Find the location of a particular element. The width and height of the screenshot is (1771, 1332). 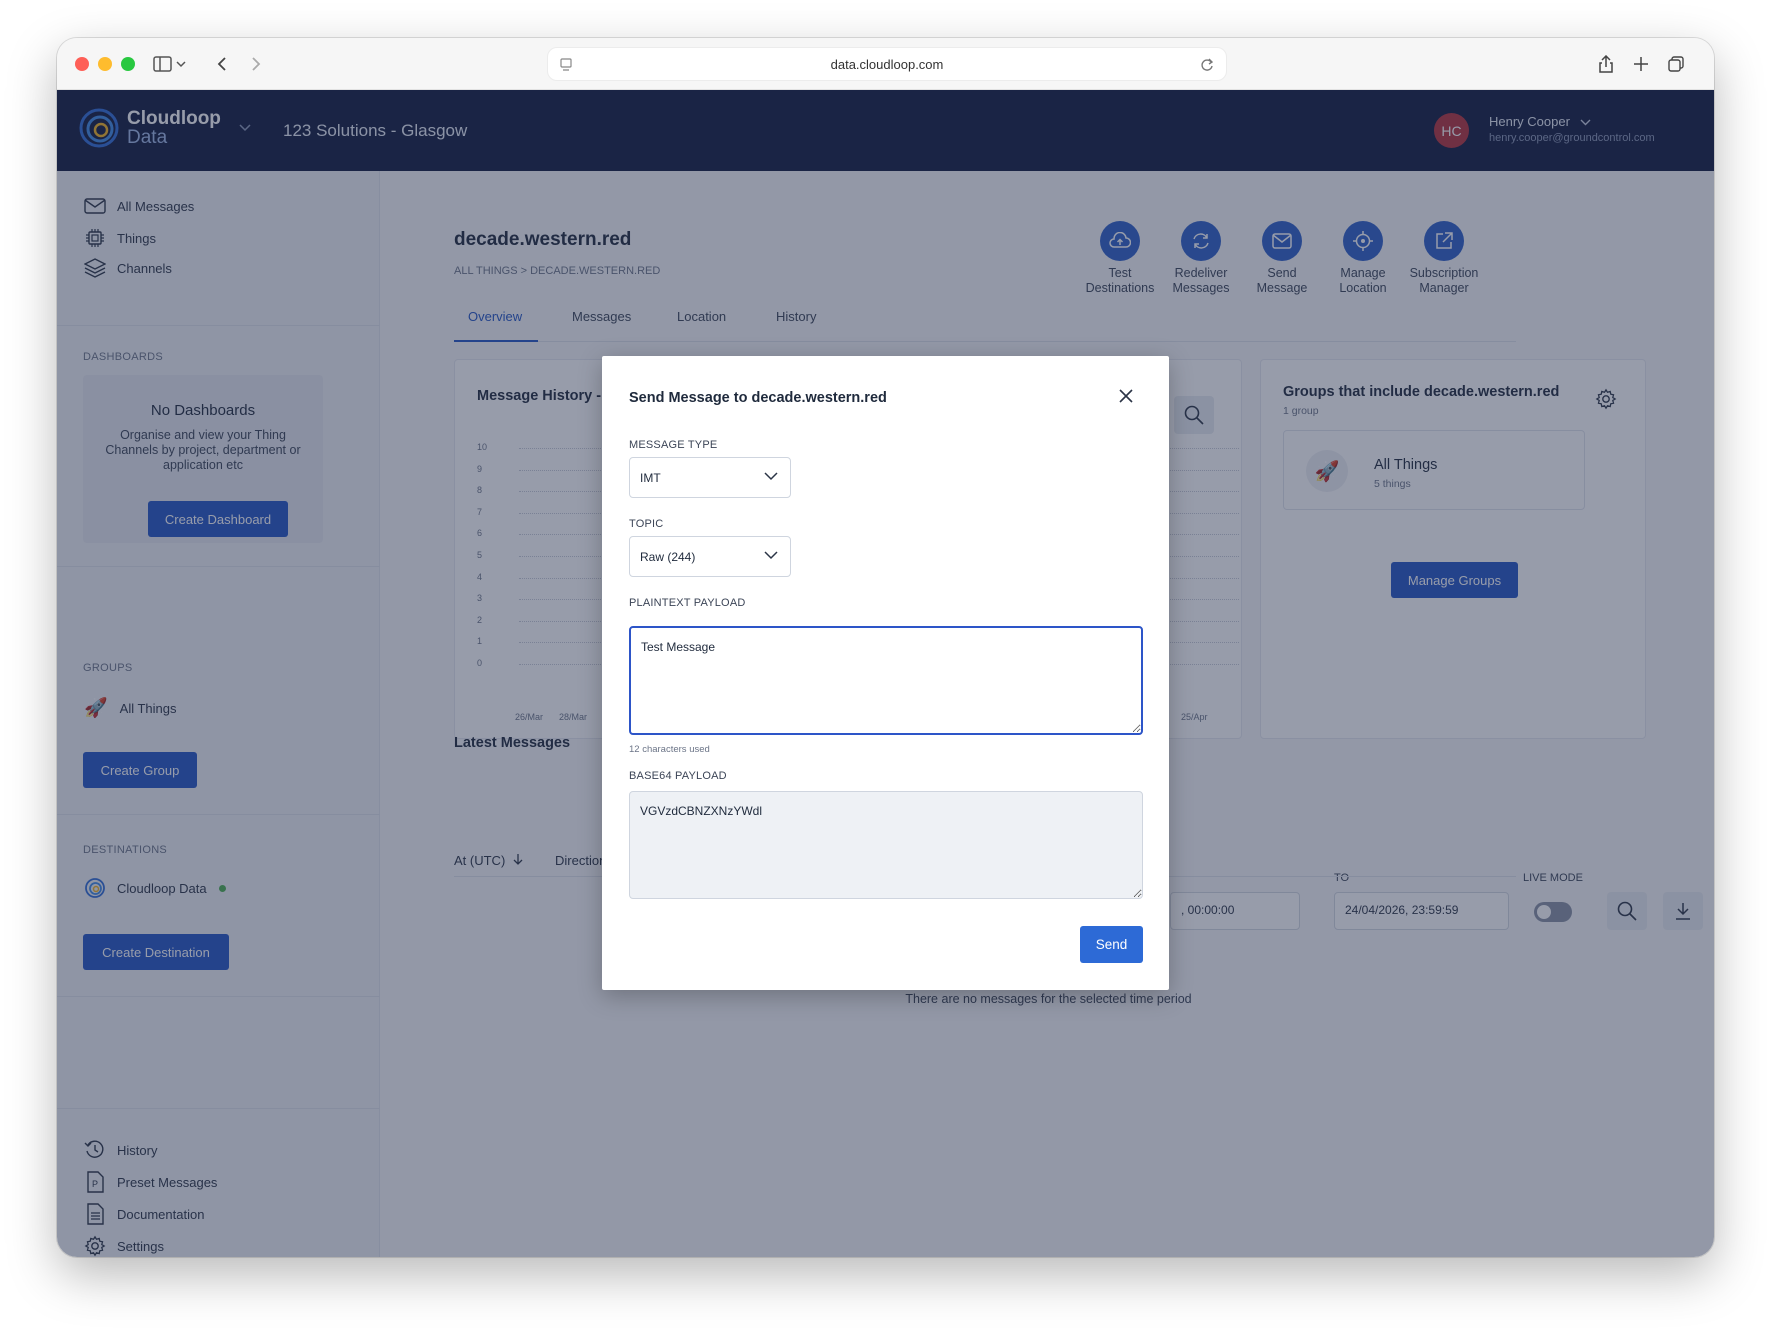

browser-toolbar: data.cloudloop.com is located at coordinates (885, 64).